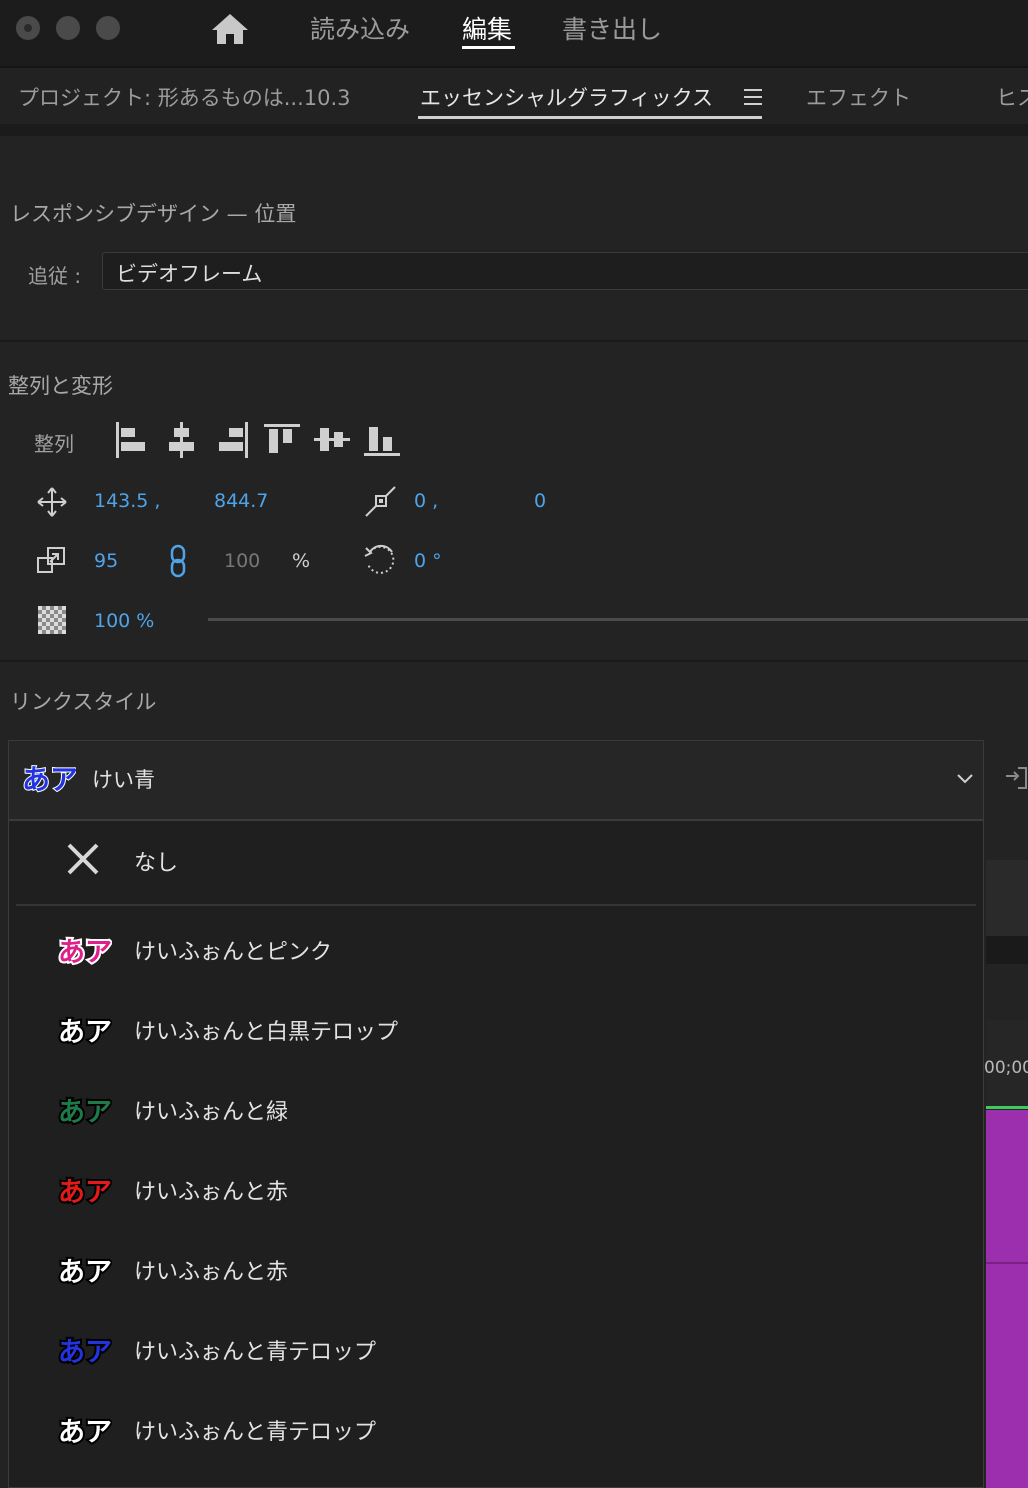 The width and height of the screenshot is (1028, 1488). What do you see at coordinates (184, 97) in the screenshot?
I see `tab-project: プロジェクト: 形あるものは...10.3` at bounding box center [184, 97].